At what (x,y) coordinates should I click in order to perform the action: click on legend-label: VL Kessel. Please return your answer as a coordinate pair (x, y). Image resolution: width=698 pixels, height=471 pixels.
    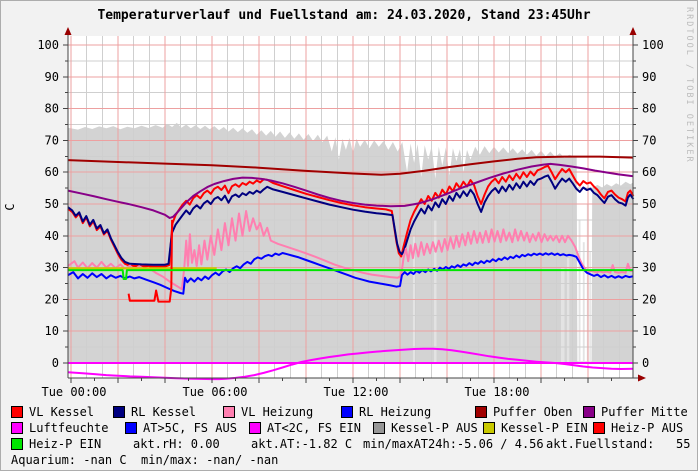
    Looking at the image, I should click on (62, 411).